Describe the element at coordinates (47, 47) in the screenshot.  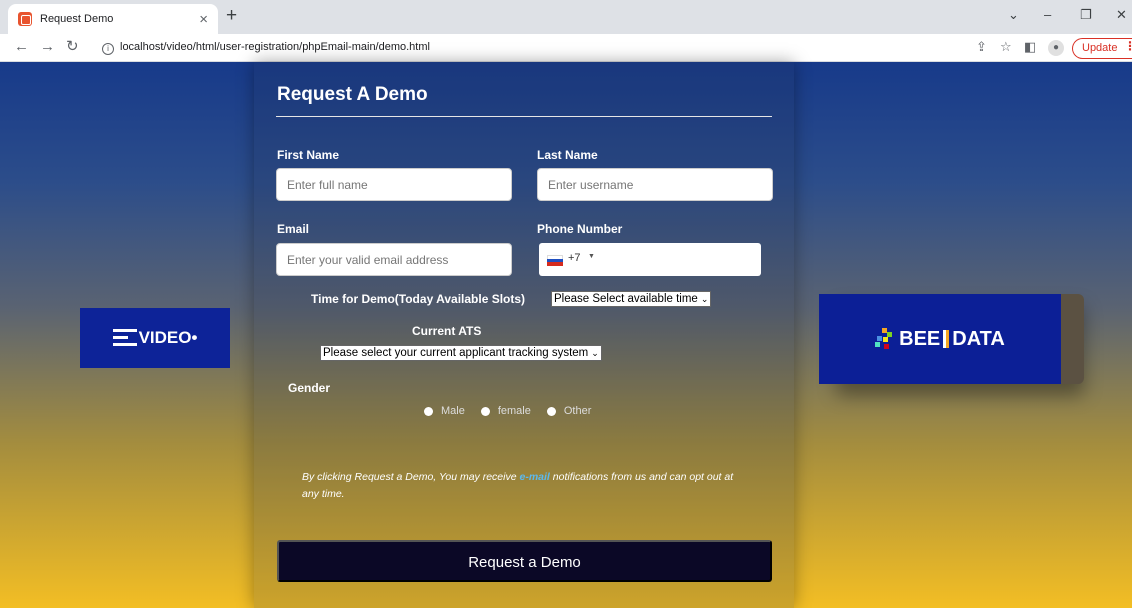
I see `forward-arrow-icon: →` at that location.